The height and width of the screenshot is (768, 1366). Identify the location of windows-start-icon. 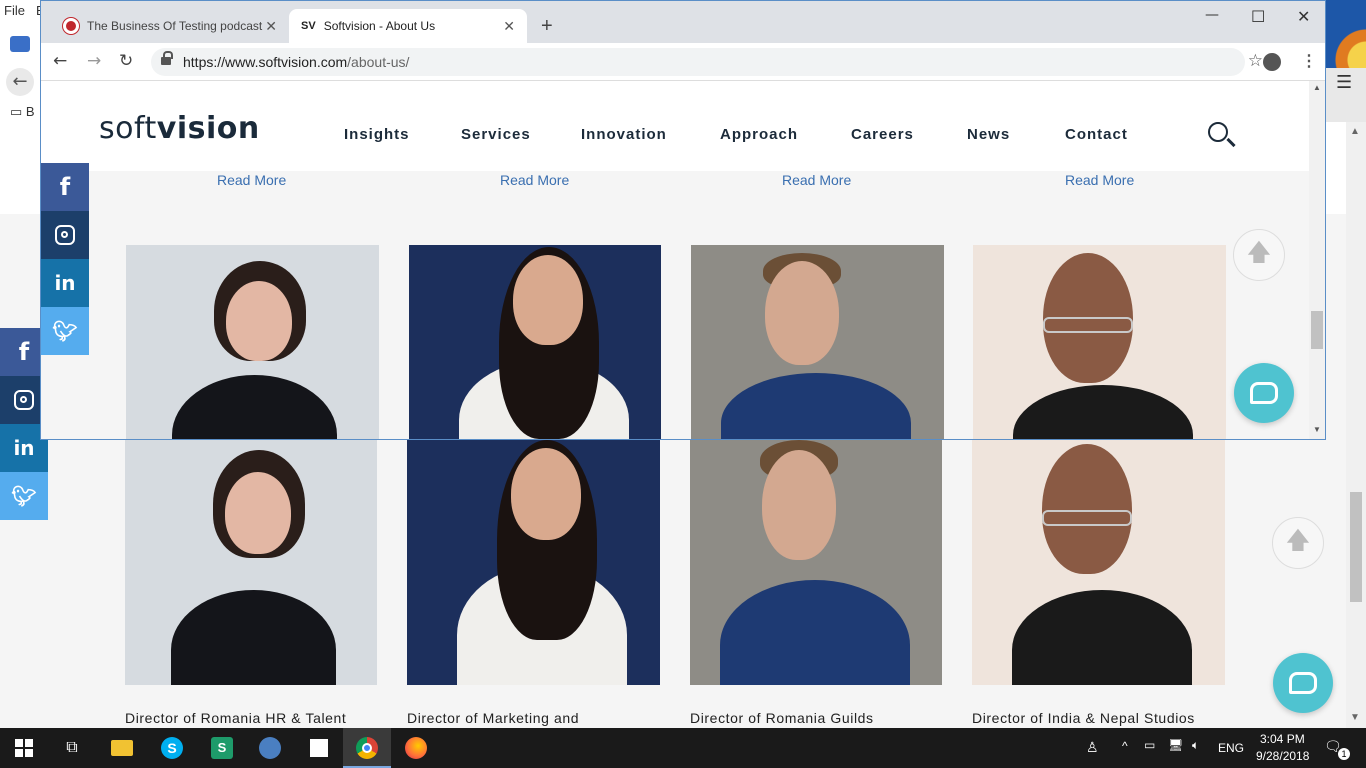
(24, 748).